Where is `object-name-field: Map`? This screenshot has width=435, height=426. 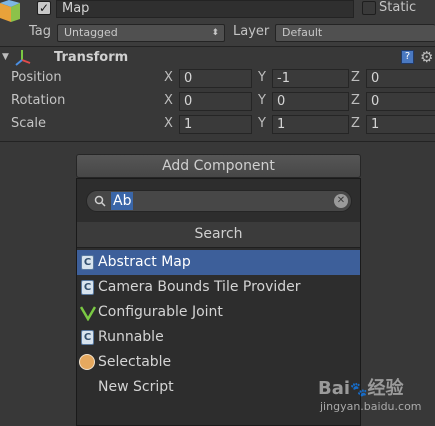 object-name-field: Map is located at coordinates (205, 9).